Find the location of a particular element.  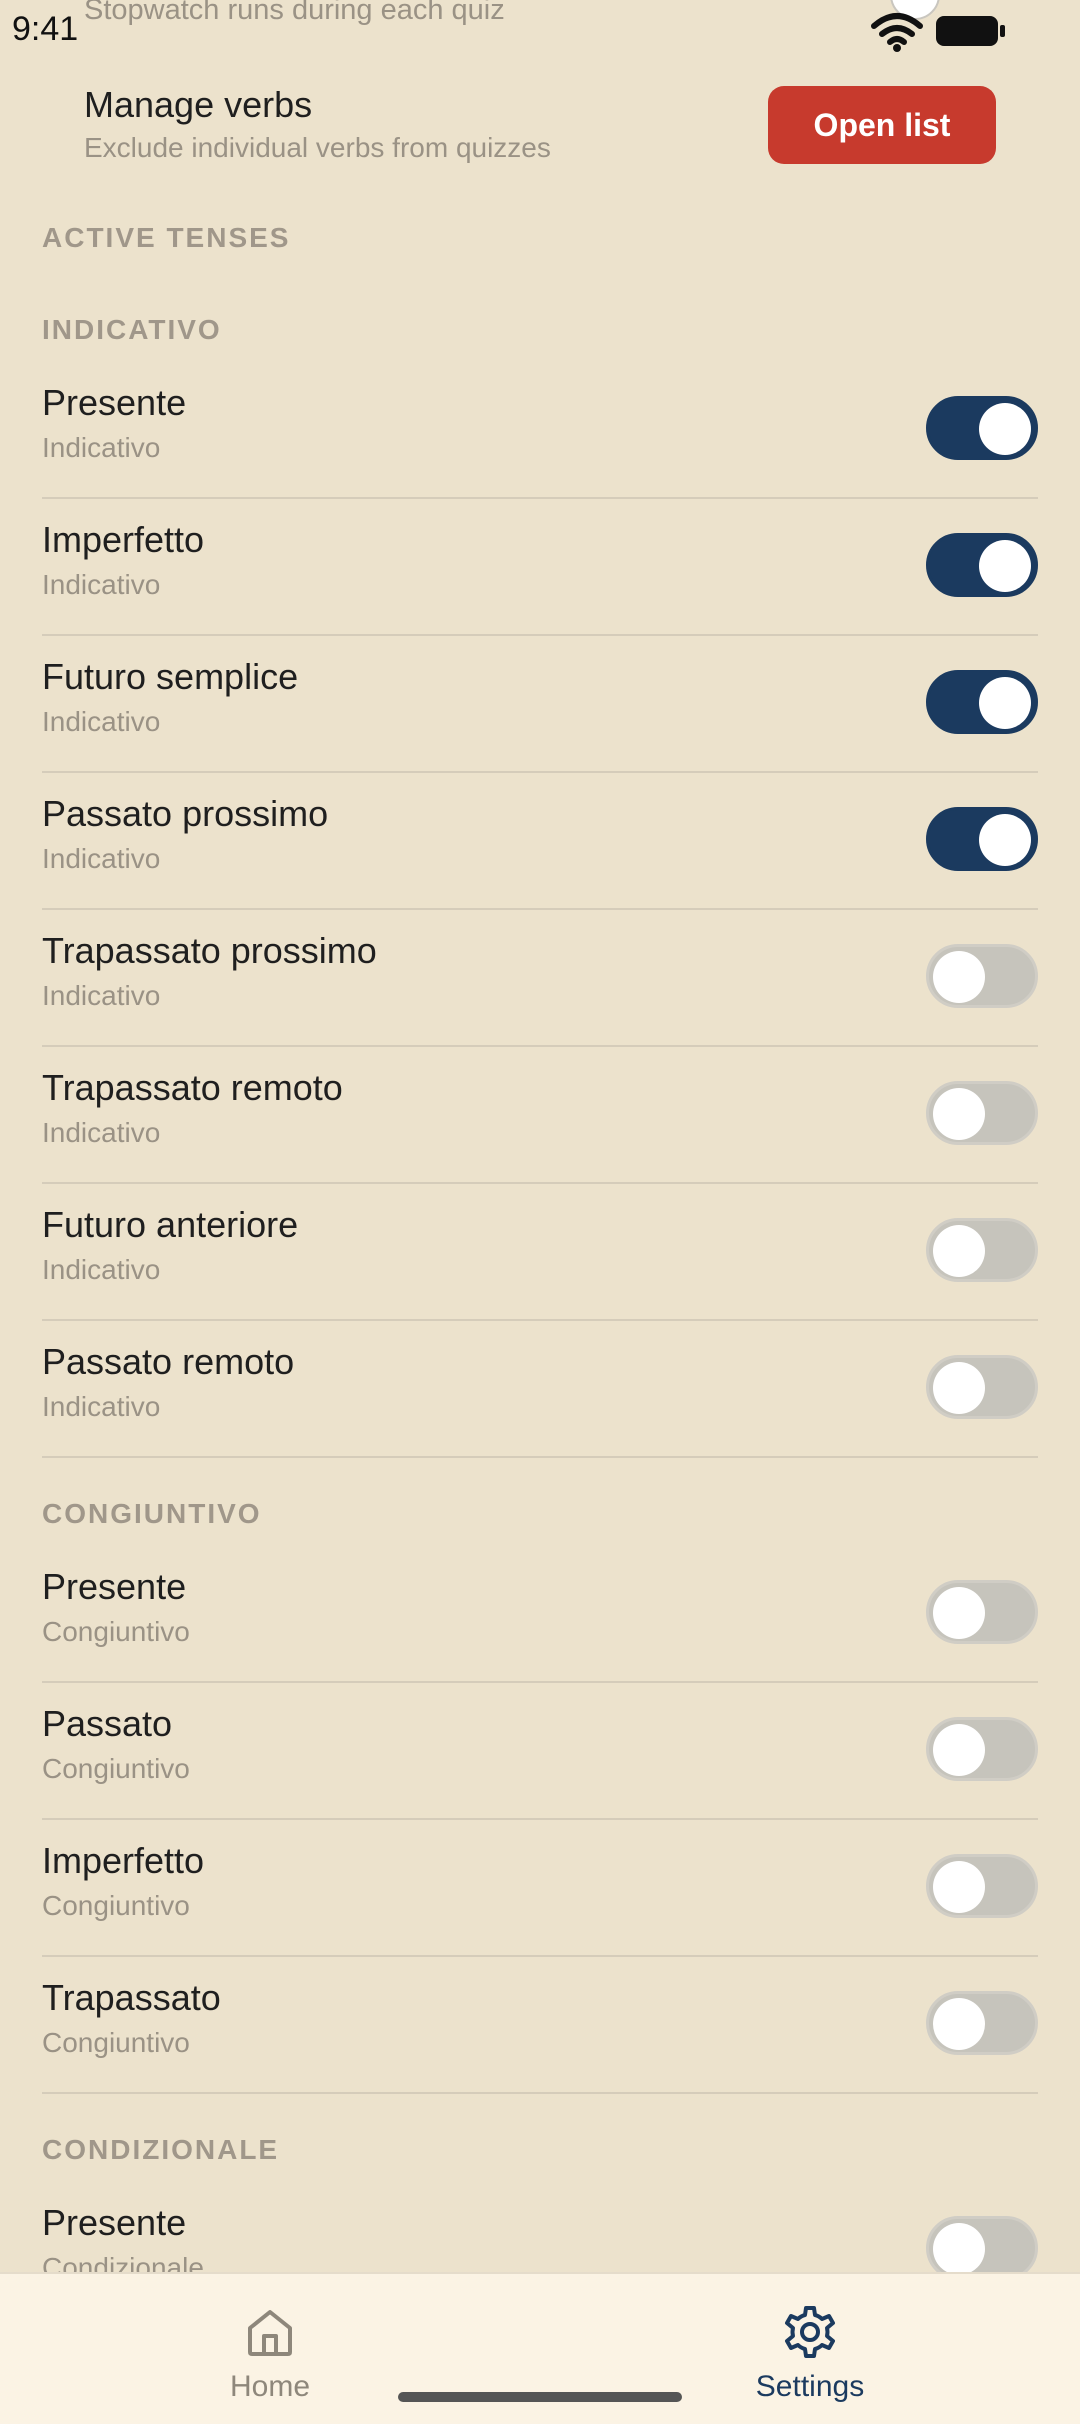

manage-verbs-title: Manage verbs is located at coordinates (198, 104).